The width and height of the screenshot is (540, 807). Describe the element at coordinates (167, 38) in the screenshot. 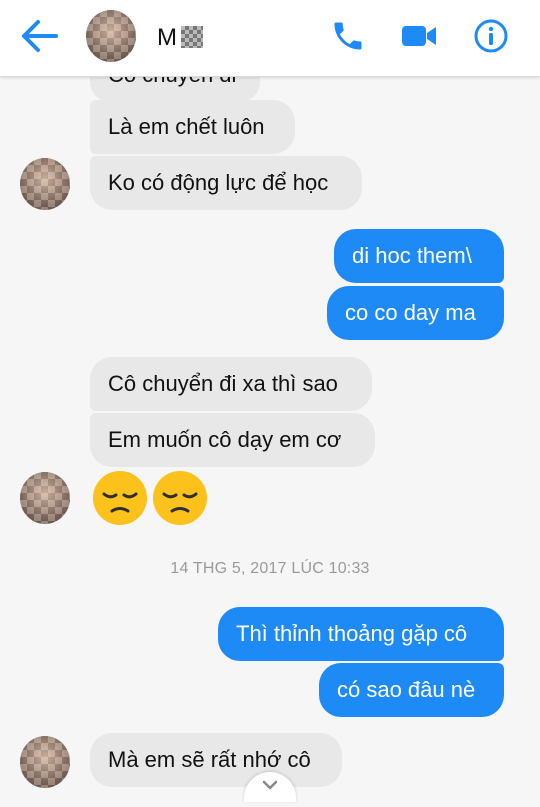

I see `contact-name: M` at that location.